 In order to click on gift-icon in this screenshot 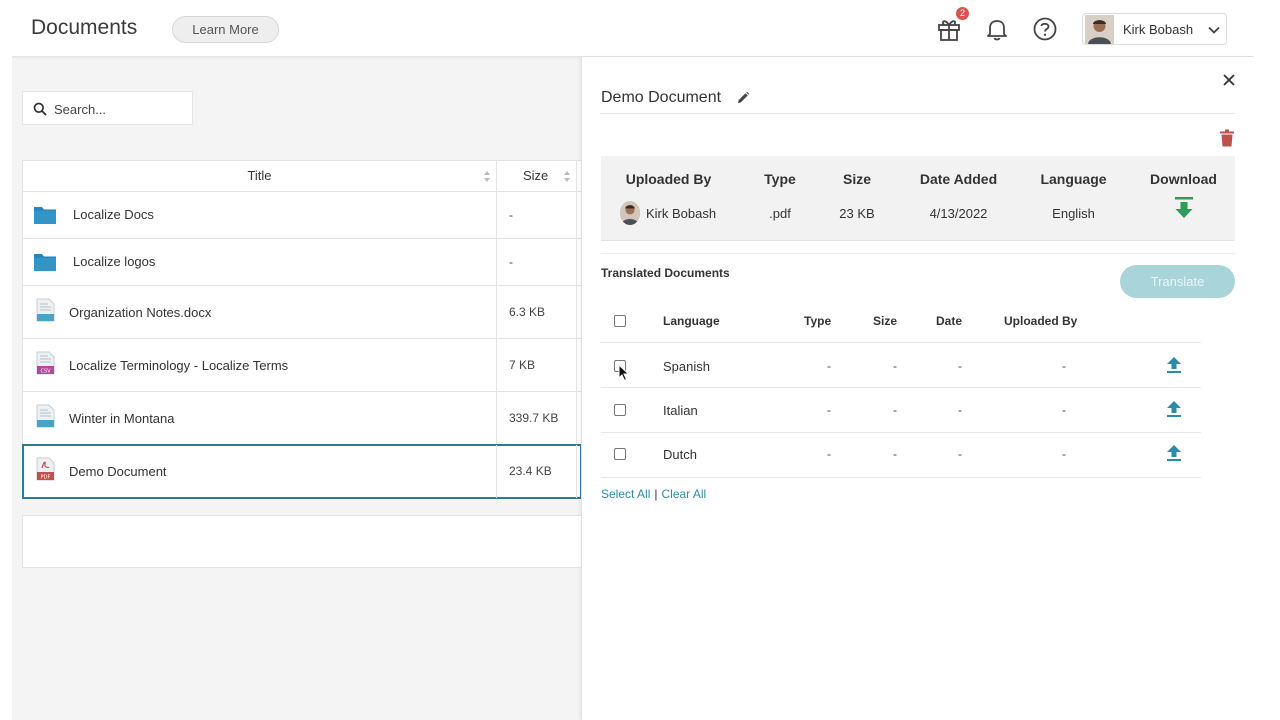, I will do `click(949, 29)`.